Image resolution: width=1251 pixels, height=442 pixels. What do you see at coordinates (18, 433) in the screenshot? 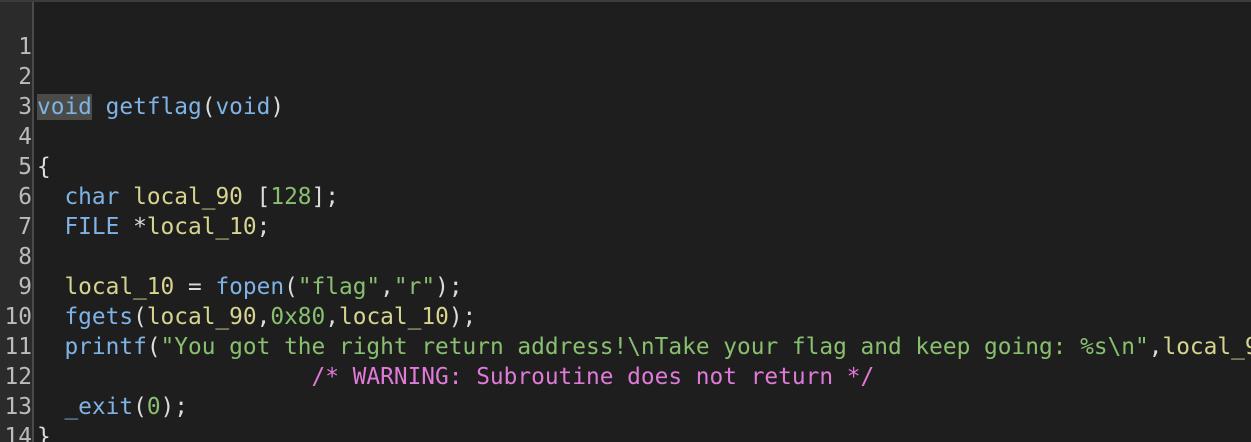
I see `line-number: 14` at bounding box center [18, 433].